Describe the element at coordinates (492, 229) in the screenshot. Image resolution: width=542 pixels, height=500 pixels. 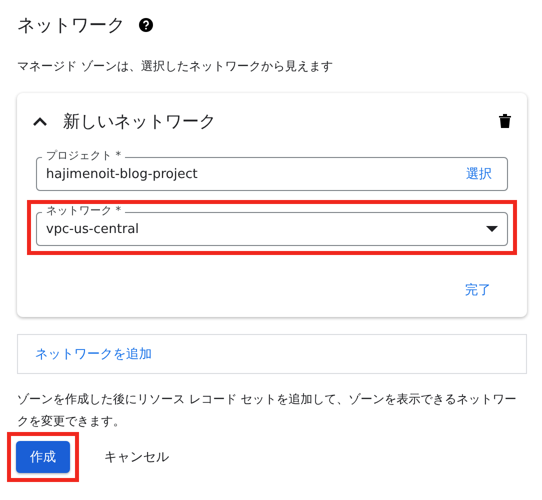
I see `dropdown-icon` at that location.